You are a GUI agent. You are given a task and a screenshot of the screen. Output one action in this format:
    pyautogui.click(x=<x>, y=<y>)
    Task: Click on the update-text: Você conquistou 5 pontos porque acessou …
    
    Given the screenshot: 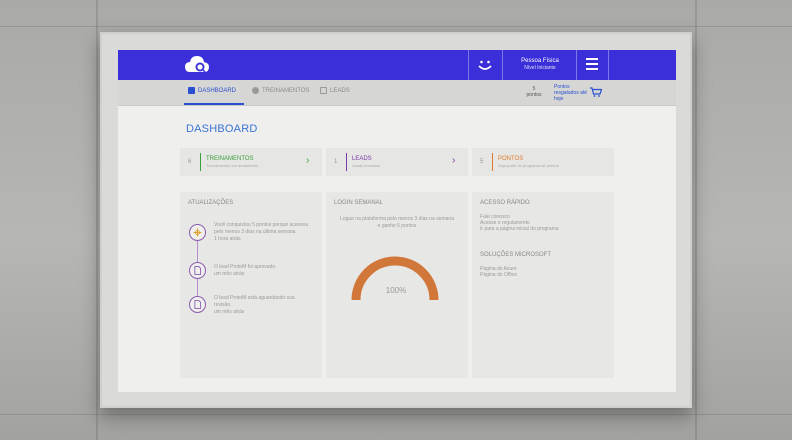 What is the action you would take?
    pyautogui.click(x=261, y=228)
    